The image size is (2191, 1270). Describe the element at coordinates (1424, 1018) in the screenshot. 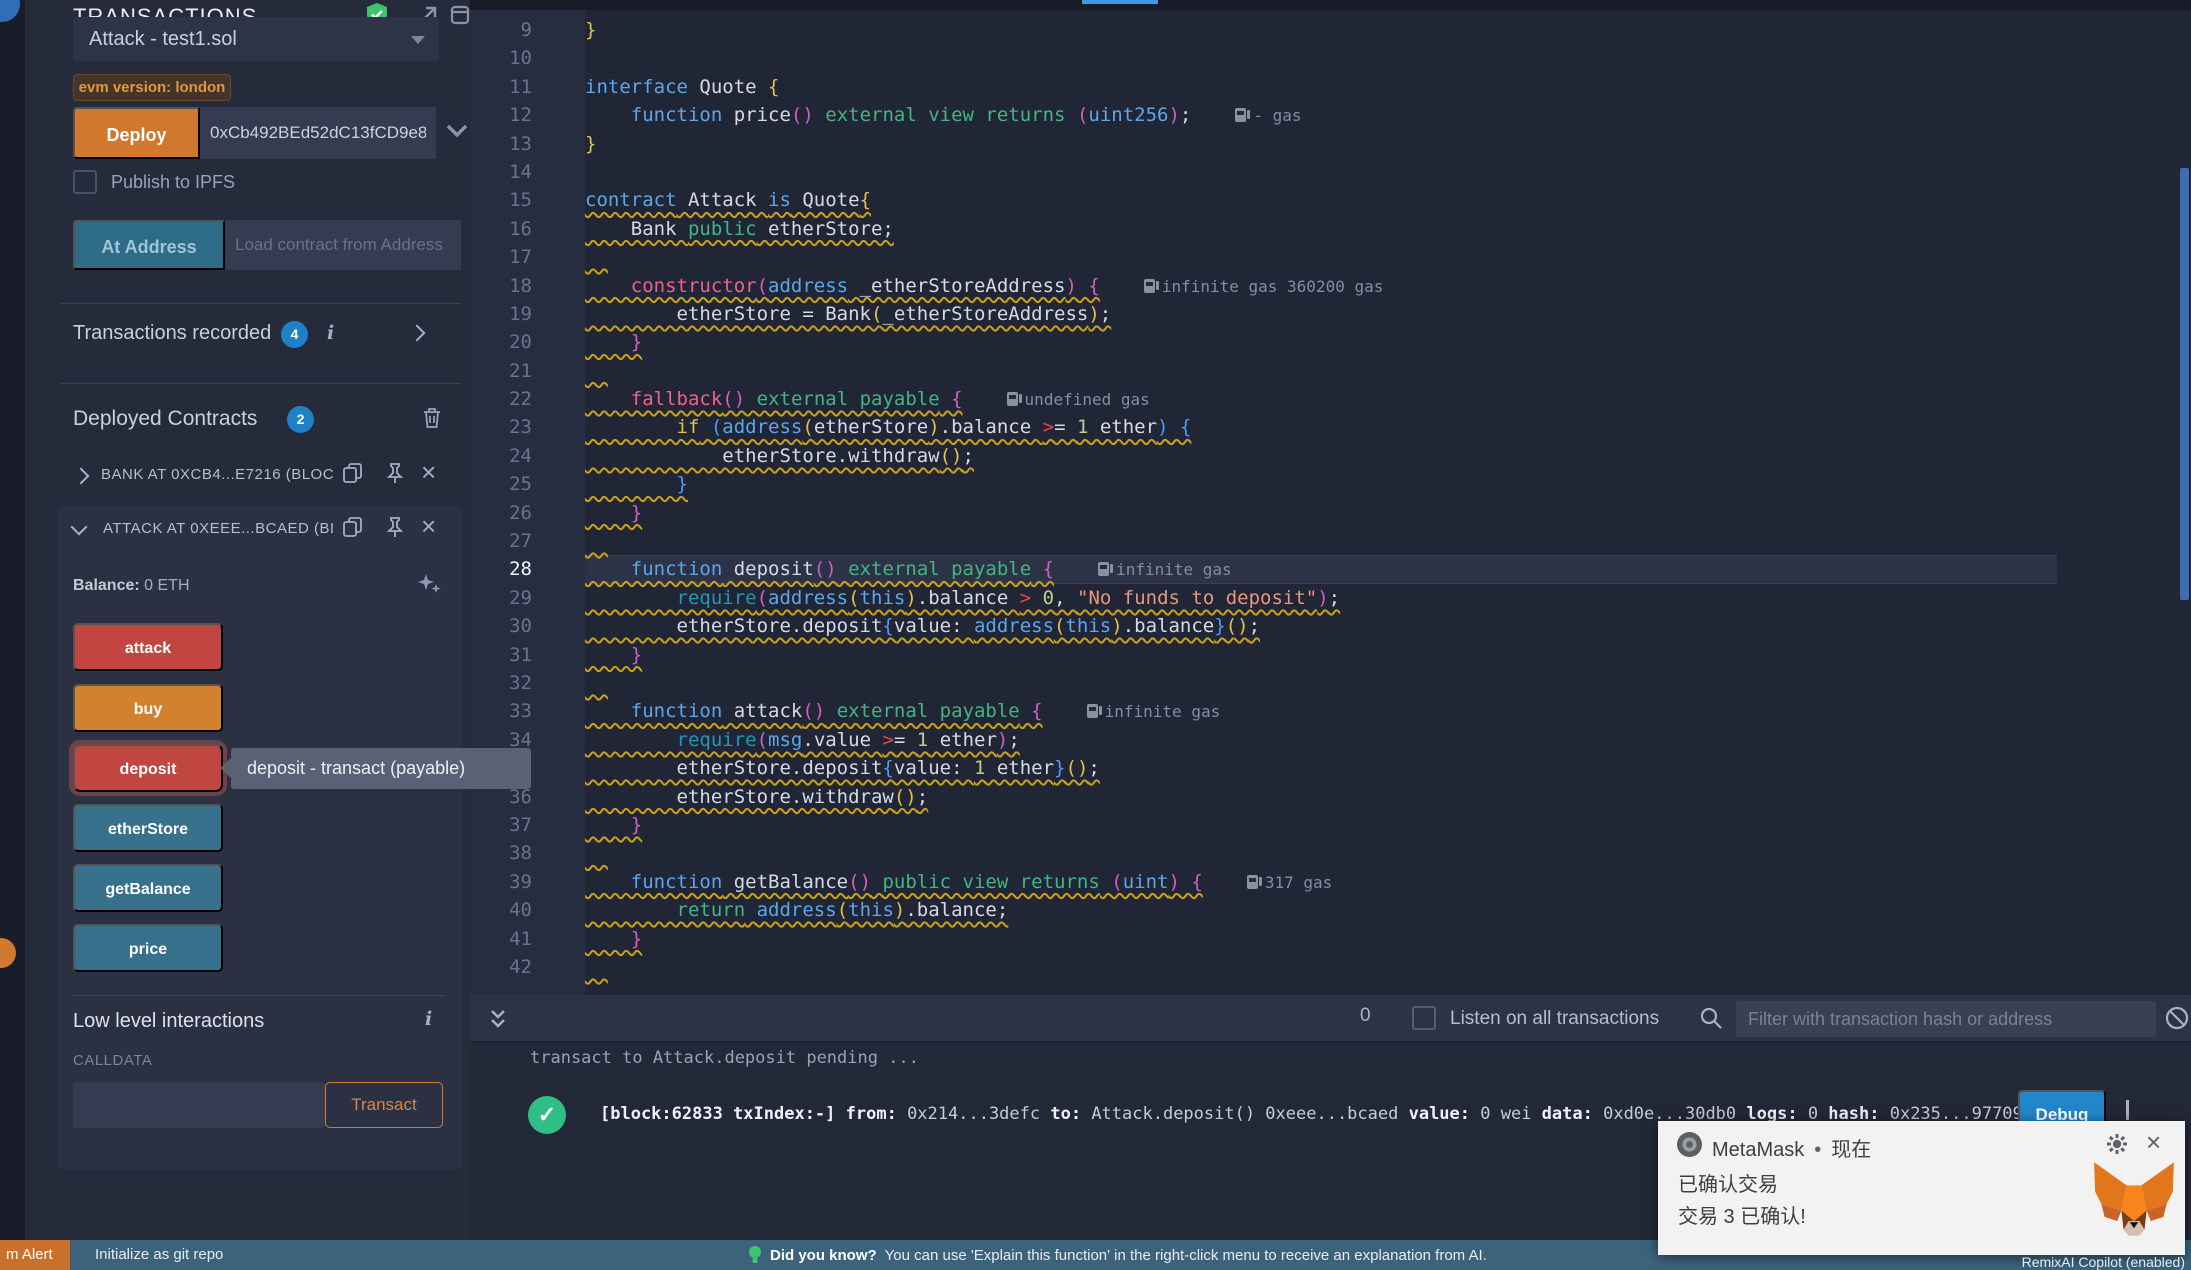

I see `listen-checkbox` at that location.